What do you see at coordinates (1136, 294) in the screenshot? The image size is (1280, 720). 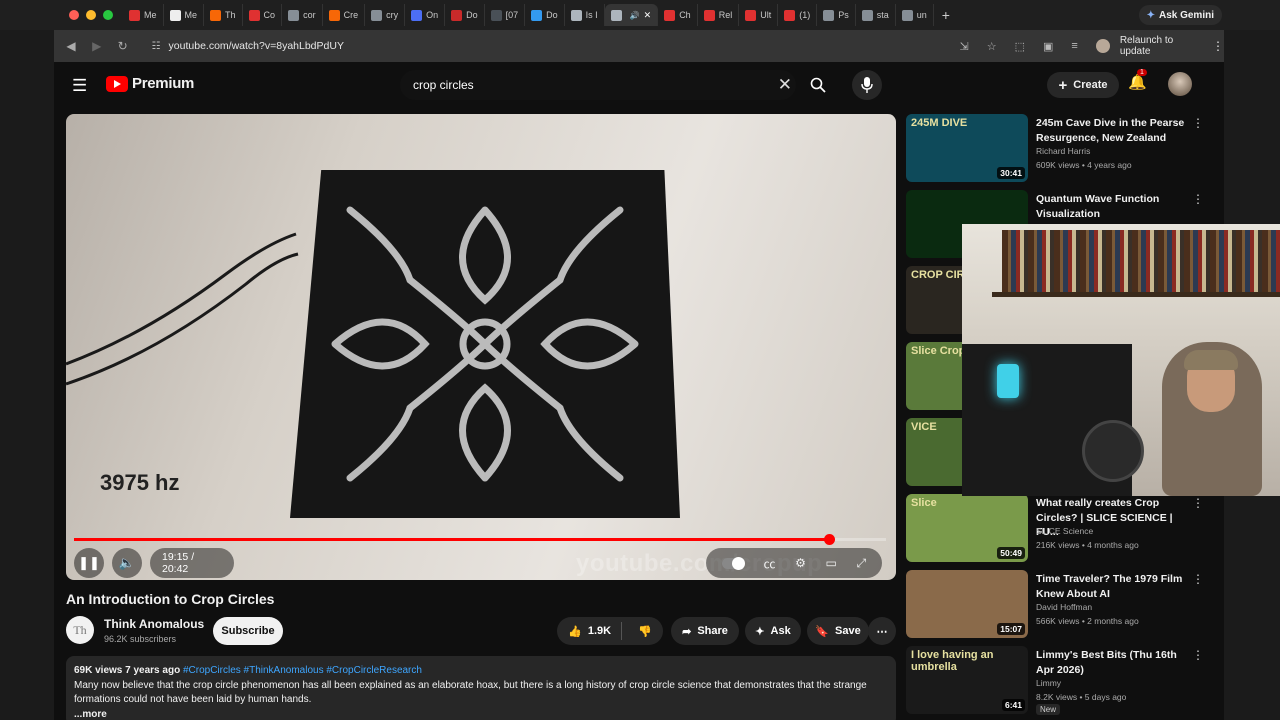 I see `shelf-board` at bounding box center [1136, 294].